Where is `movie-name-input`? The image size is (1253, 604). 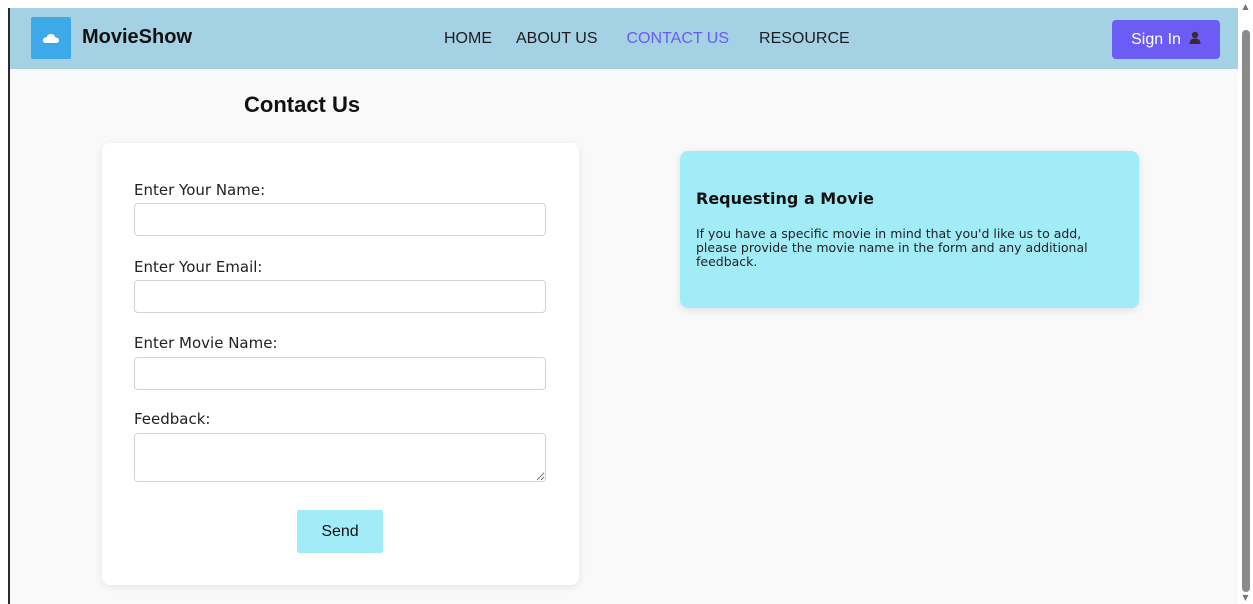
movie-name-input is located at coordinates (340, 373).